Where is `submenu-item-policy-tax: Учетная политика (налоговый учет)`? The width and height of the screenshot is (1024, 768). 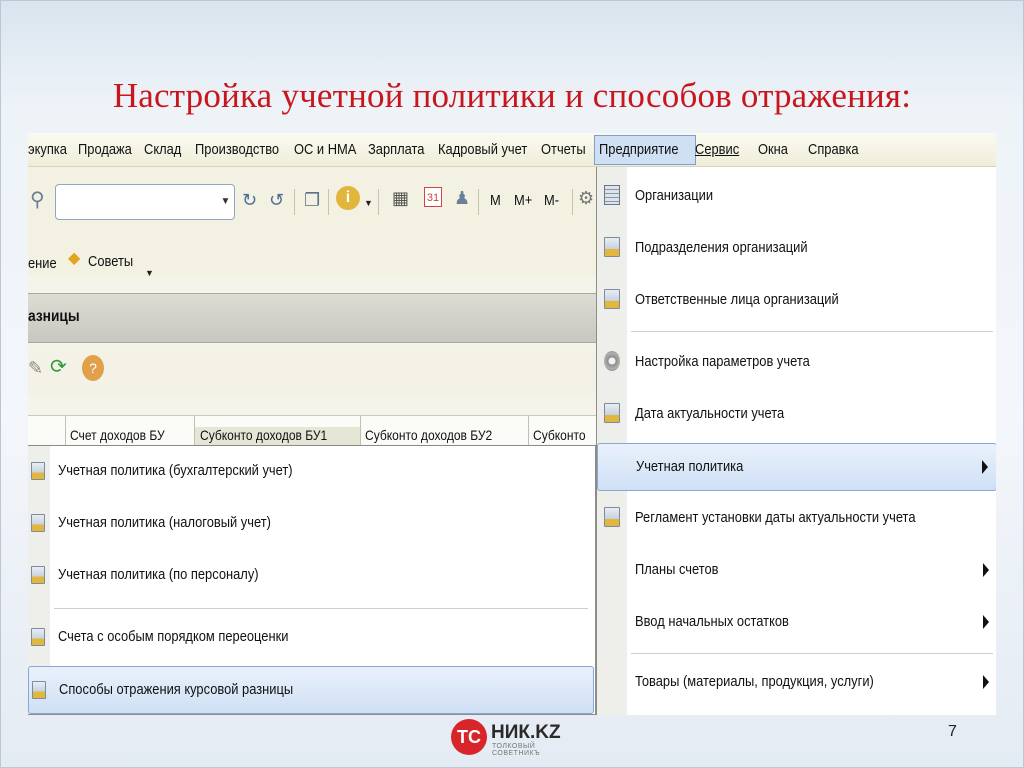 submenu-item-policy-tax: Учетная политика (налоговый учет) is located at coordinates (312, 524).